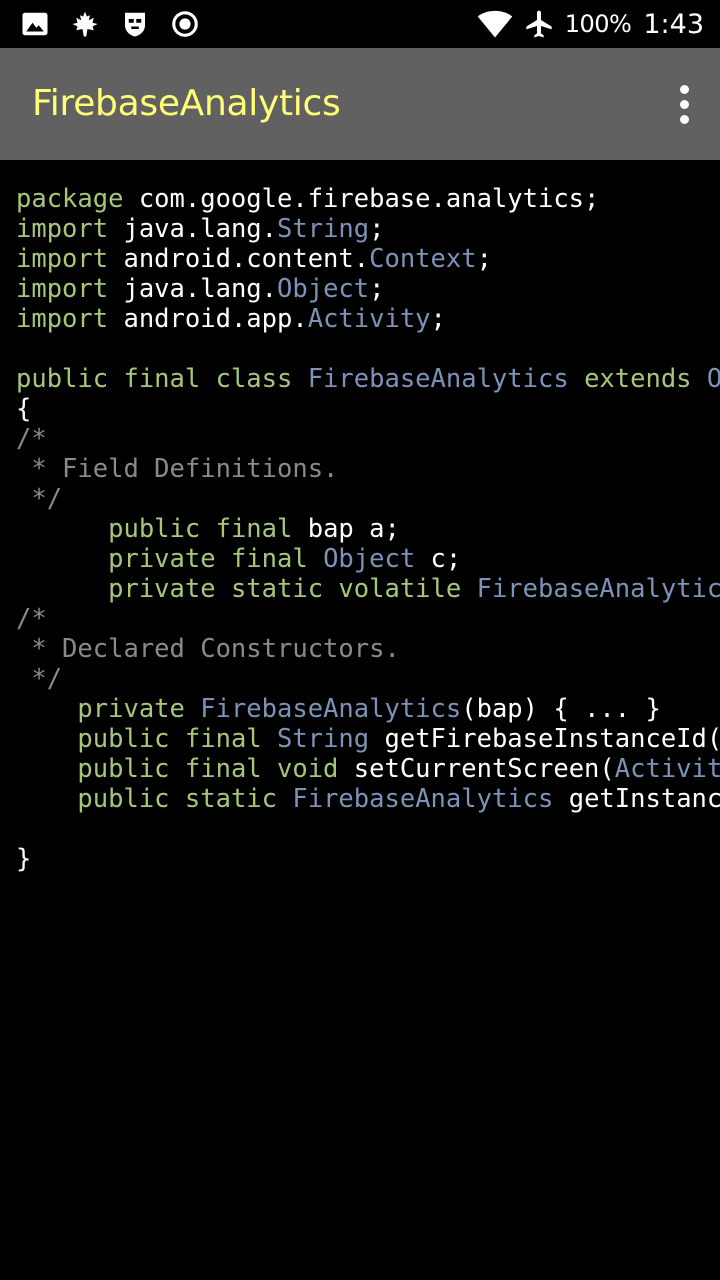  Describe the element at coordinates (673, 24) in the screenshot. I see `clock: 1:43` at that location.